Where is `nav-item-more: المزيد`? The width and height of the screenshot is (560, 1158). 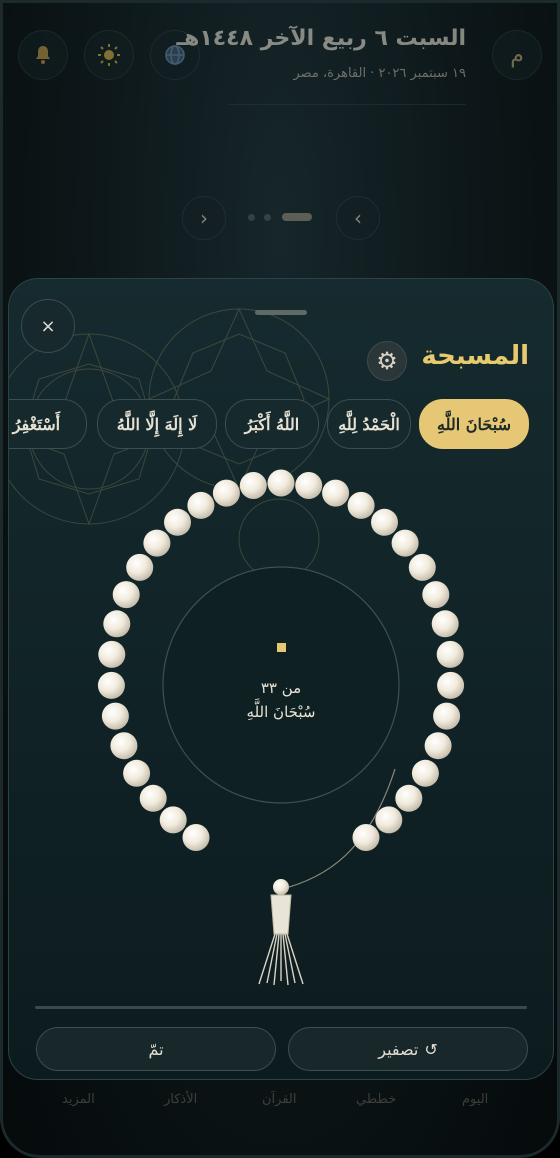
nav-item-more: المزيد is located at coordinates (78, 1099).